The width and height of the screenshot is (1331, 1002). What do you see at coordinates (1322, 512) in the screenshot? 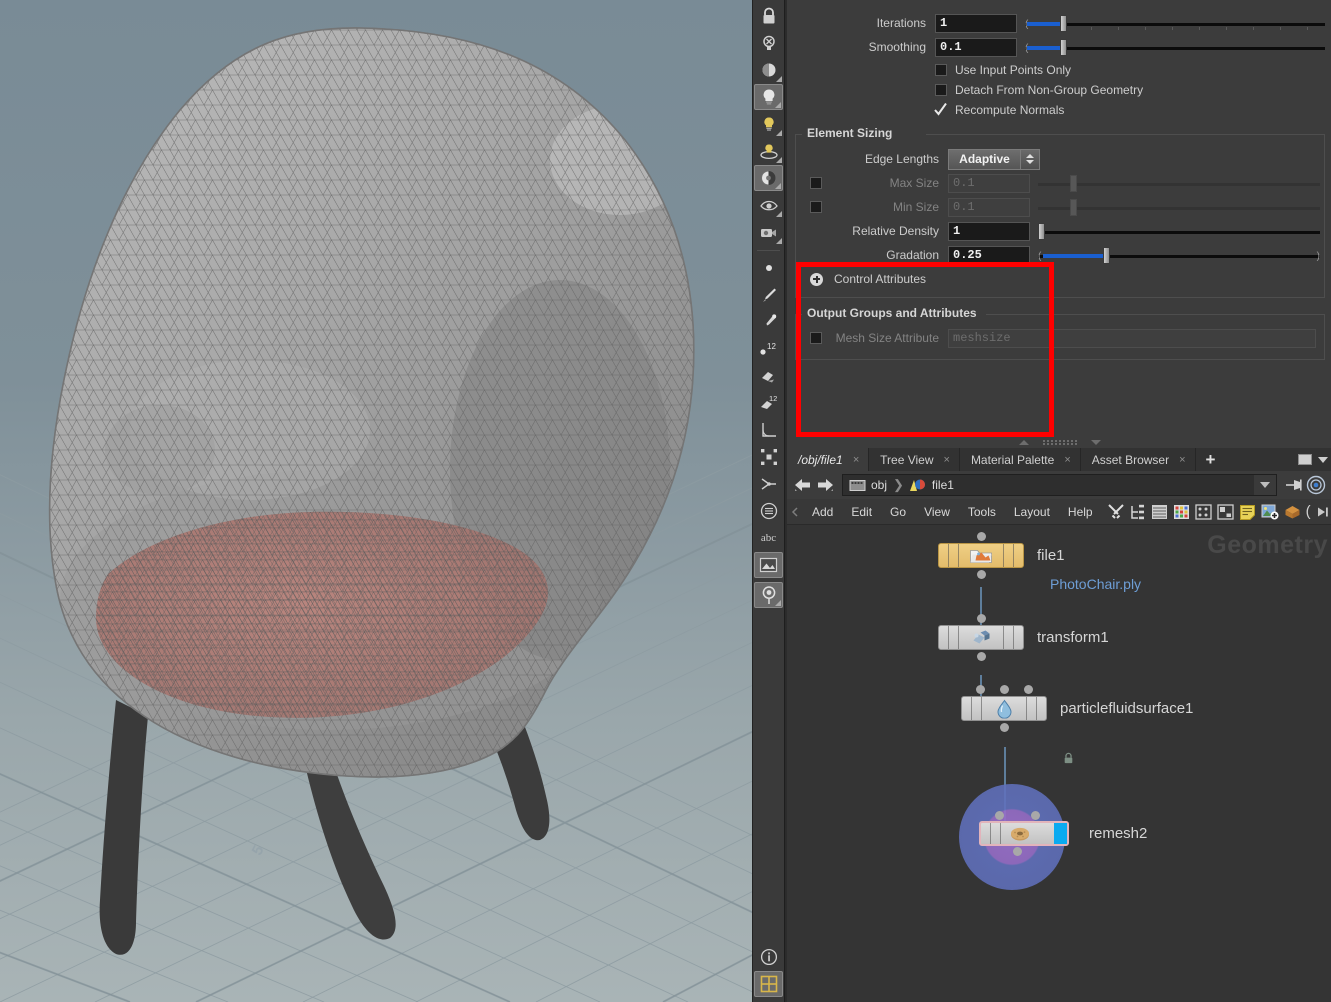
I see `play-icon` at bounding box center [1322, 512].